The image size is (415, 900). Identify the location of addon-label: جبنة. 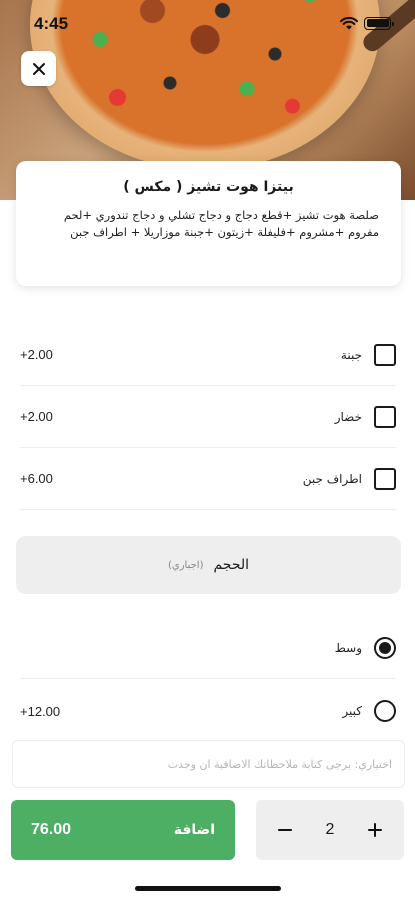
(351, 354).